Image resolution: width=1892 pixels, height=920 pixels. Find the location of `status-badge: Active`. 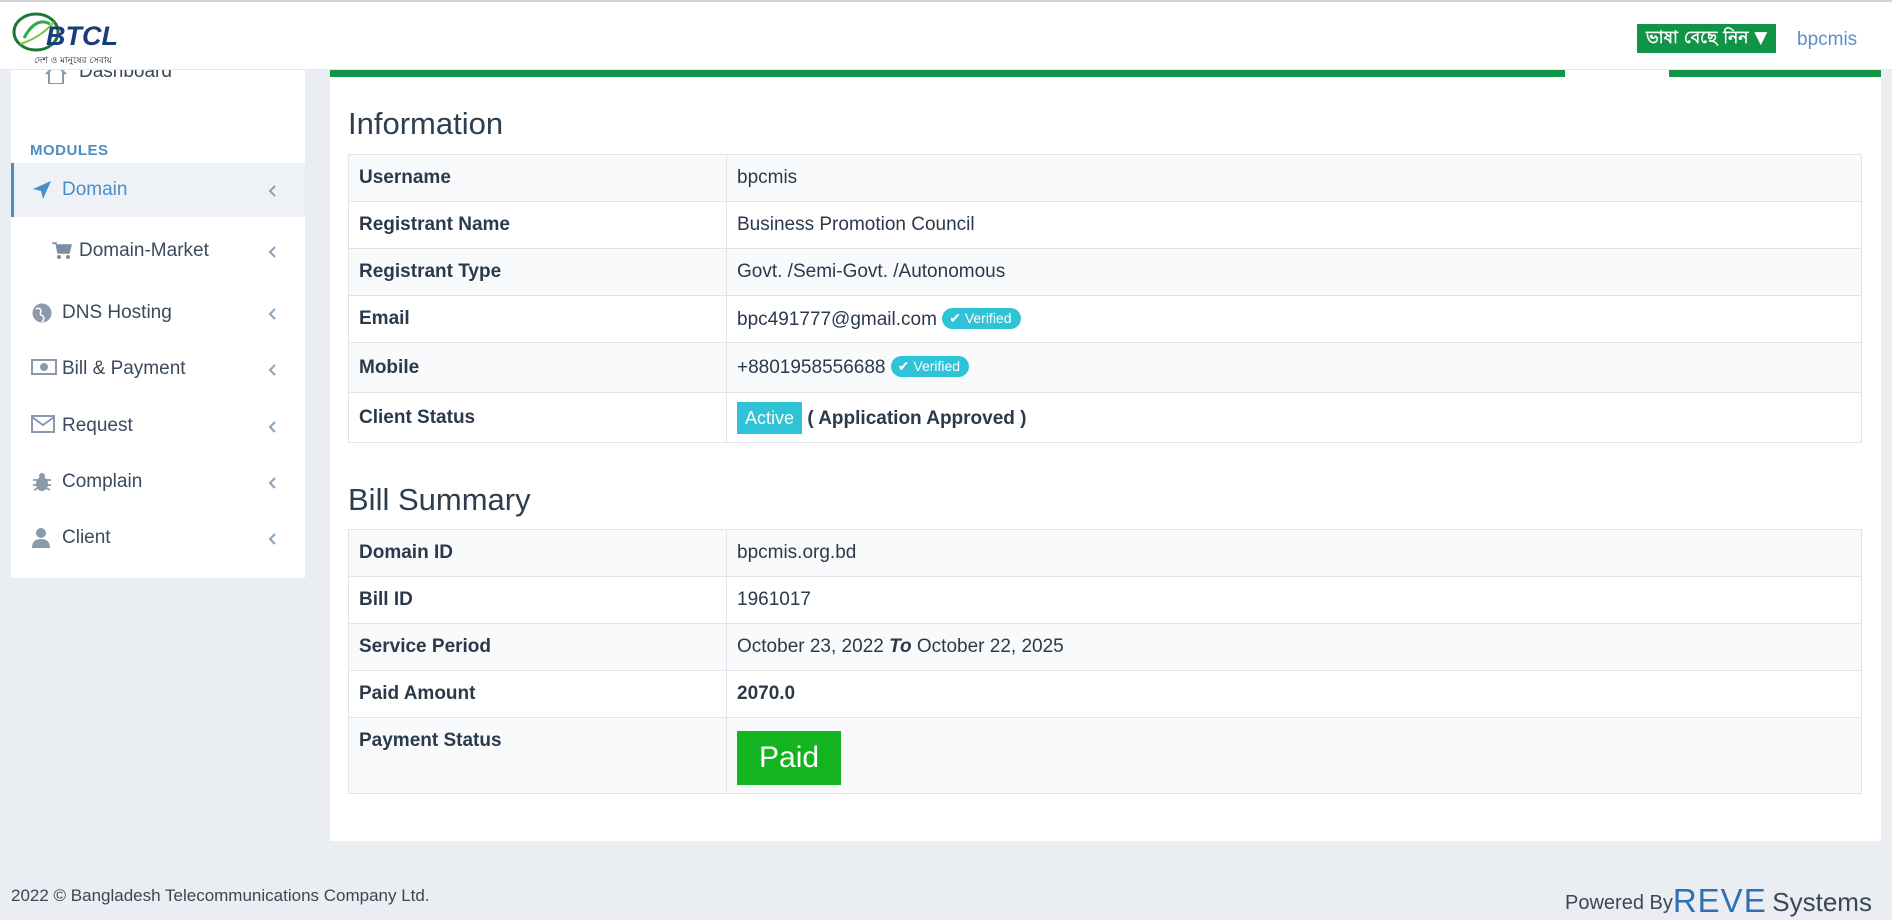

status-badge: Active is located at coordinates (770, 417).